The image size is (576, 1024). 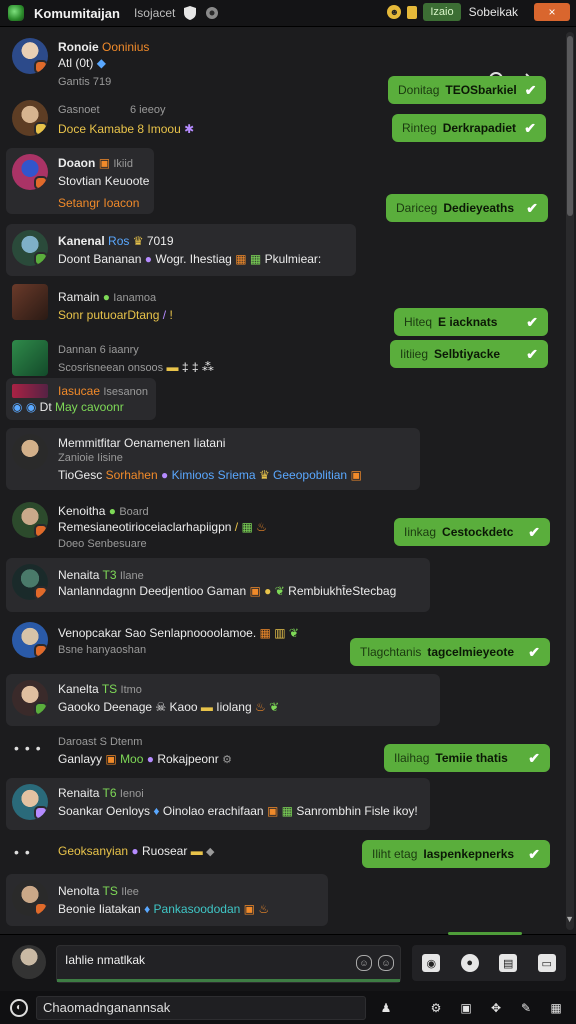 I want to click on emoji-icon: ☺, so click(x=364, y=963).